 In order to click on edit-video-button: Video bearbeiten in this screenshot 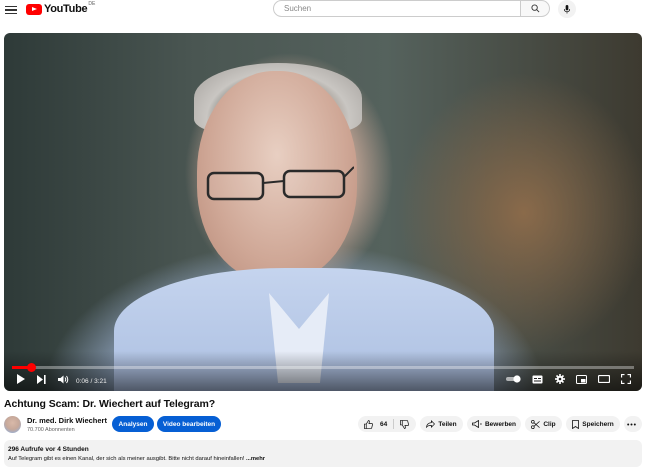, I will do `click(189, 424)`.